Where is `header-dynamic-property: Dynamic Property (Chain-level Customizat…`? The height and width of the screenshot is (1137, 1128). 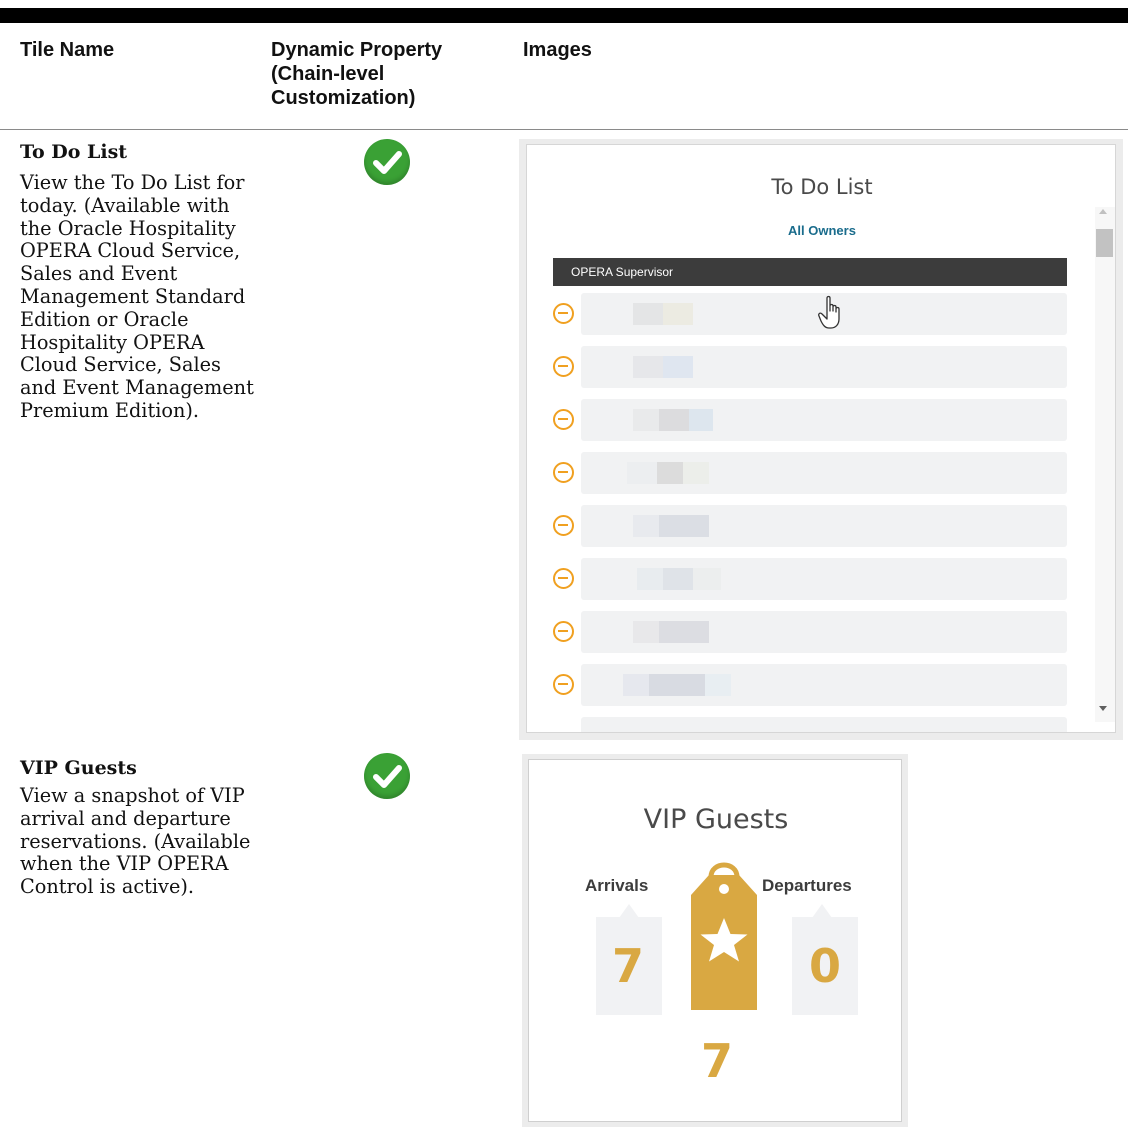
header-dynamic-property: Dynamic Property (Chain-level Customizat… is located at coordinates (357, 74).